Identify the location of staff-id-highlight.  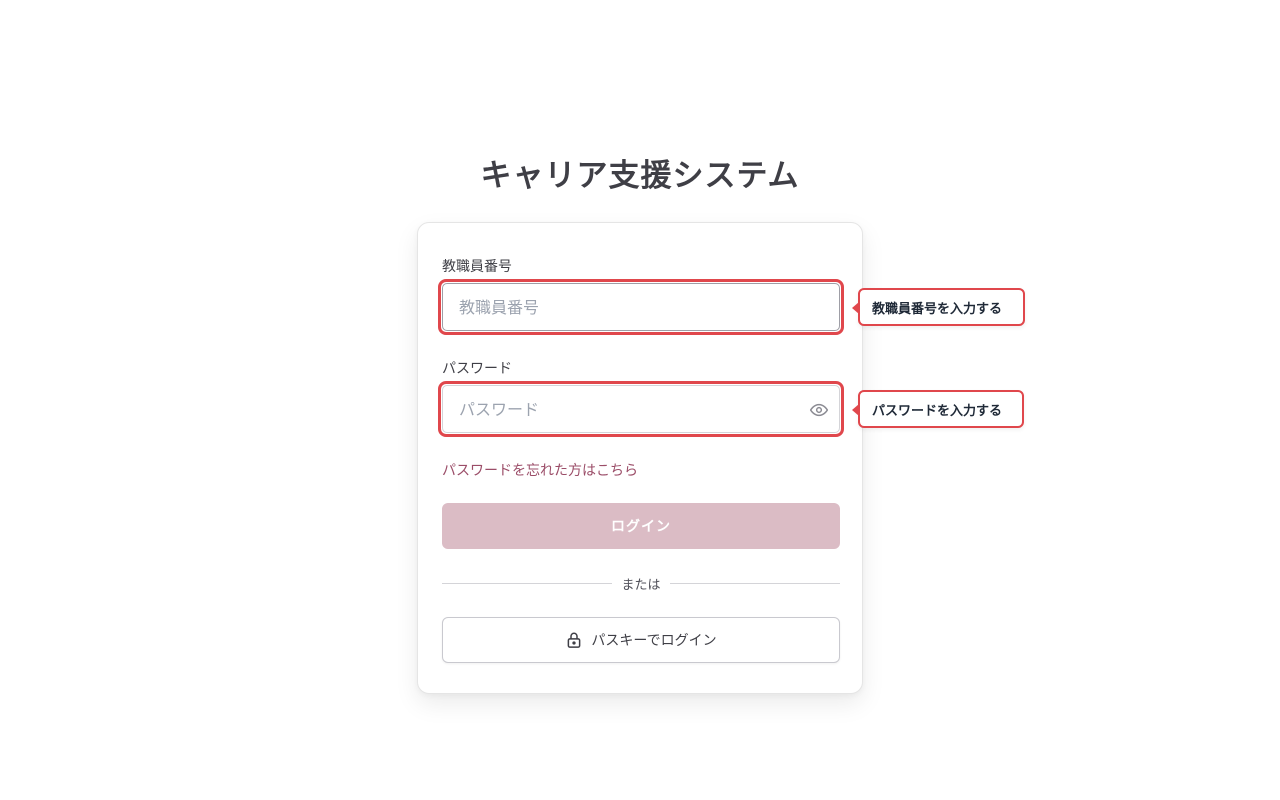
(641, 307).